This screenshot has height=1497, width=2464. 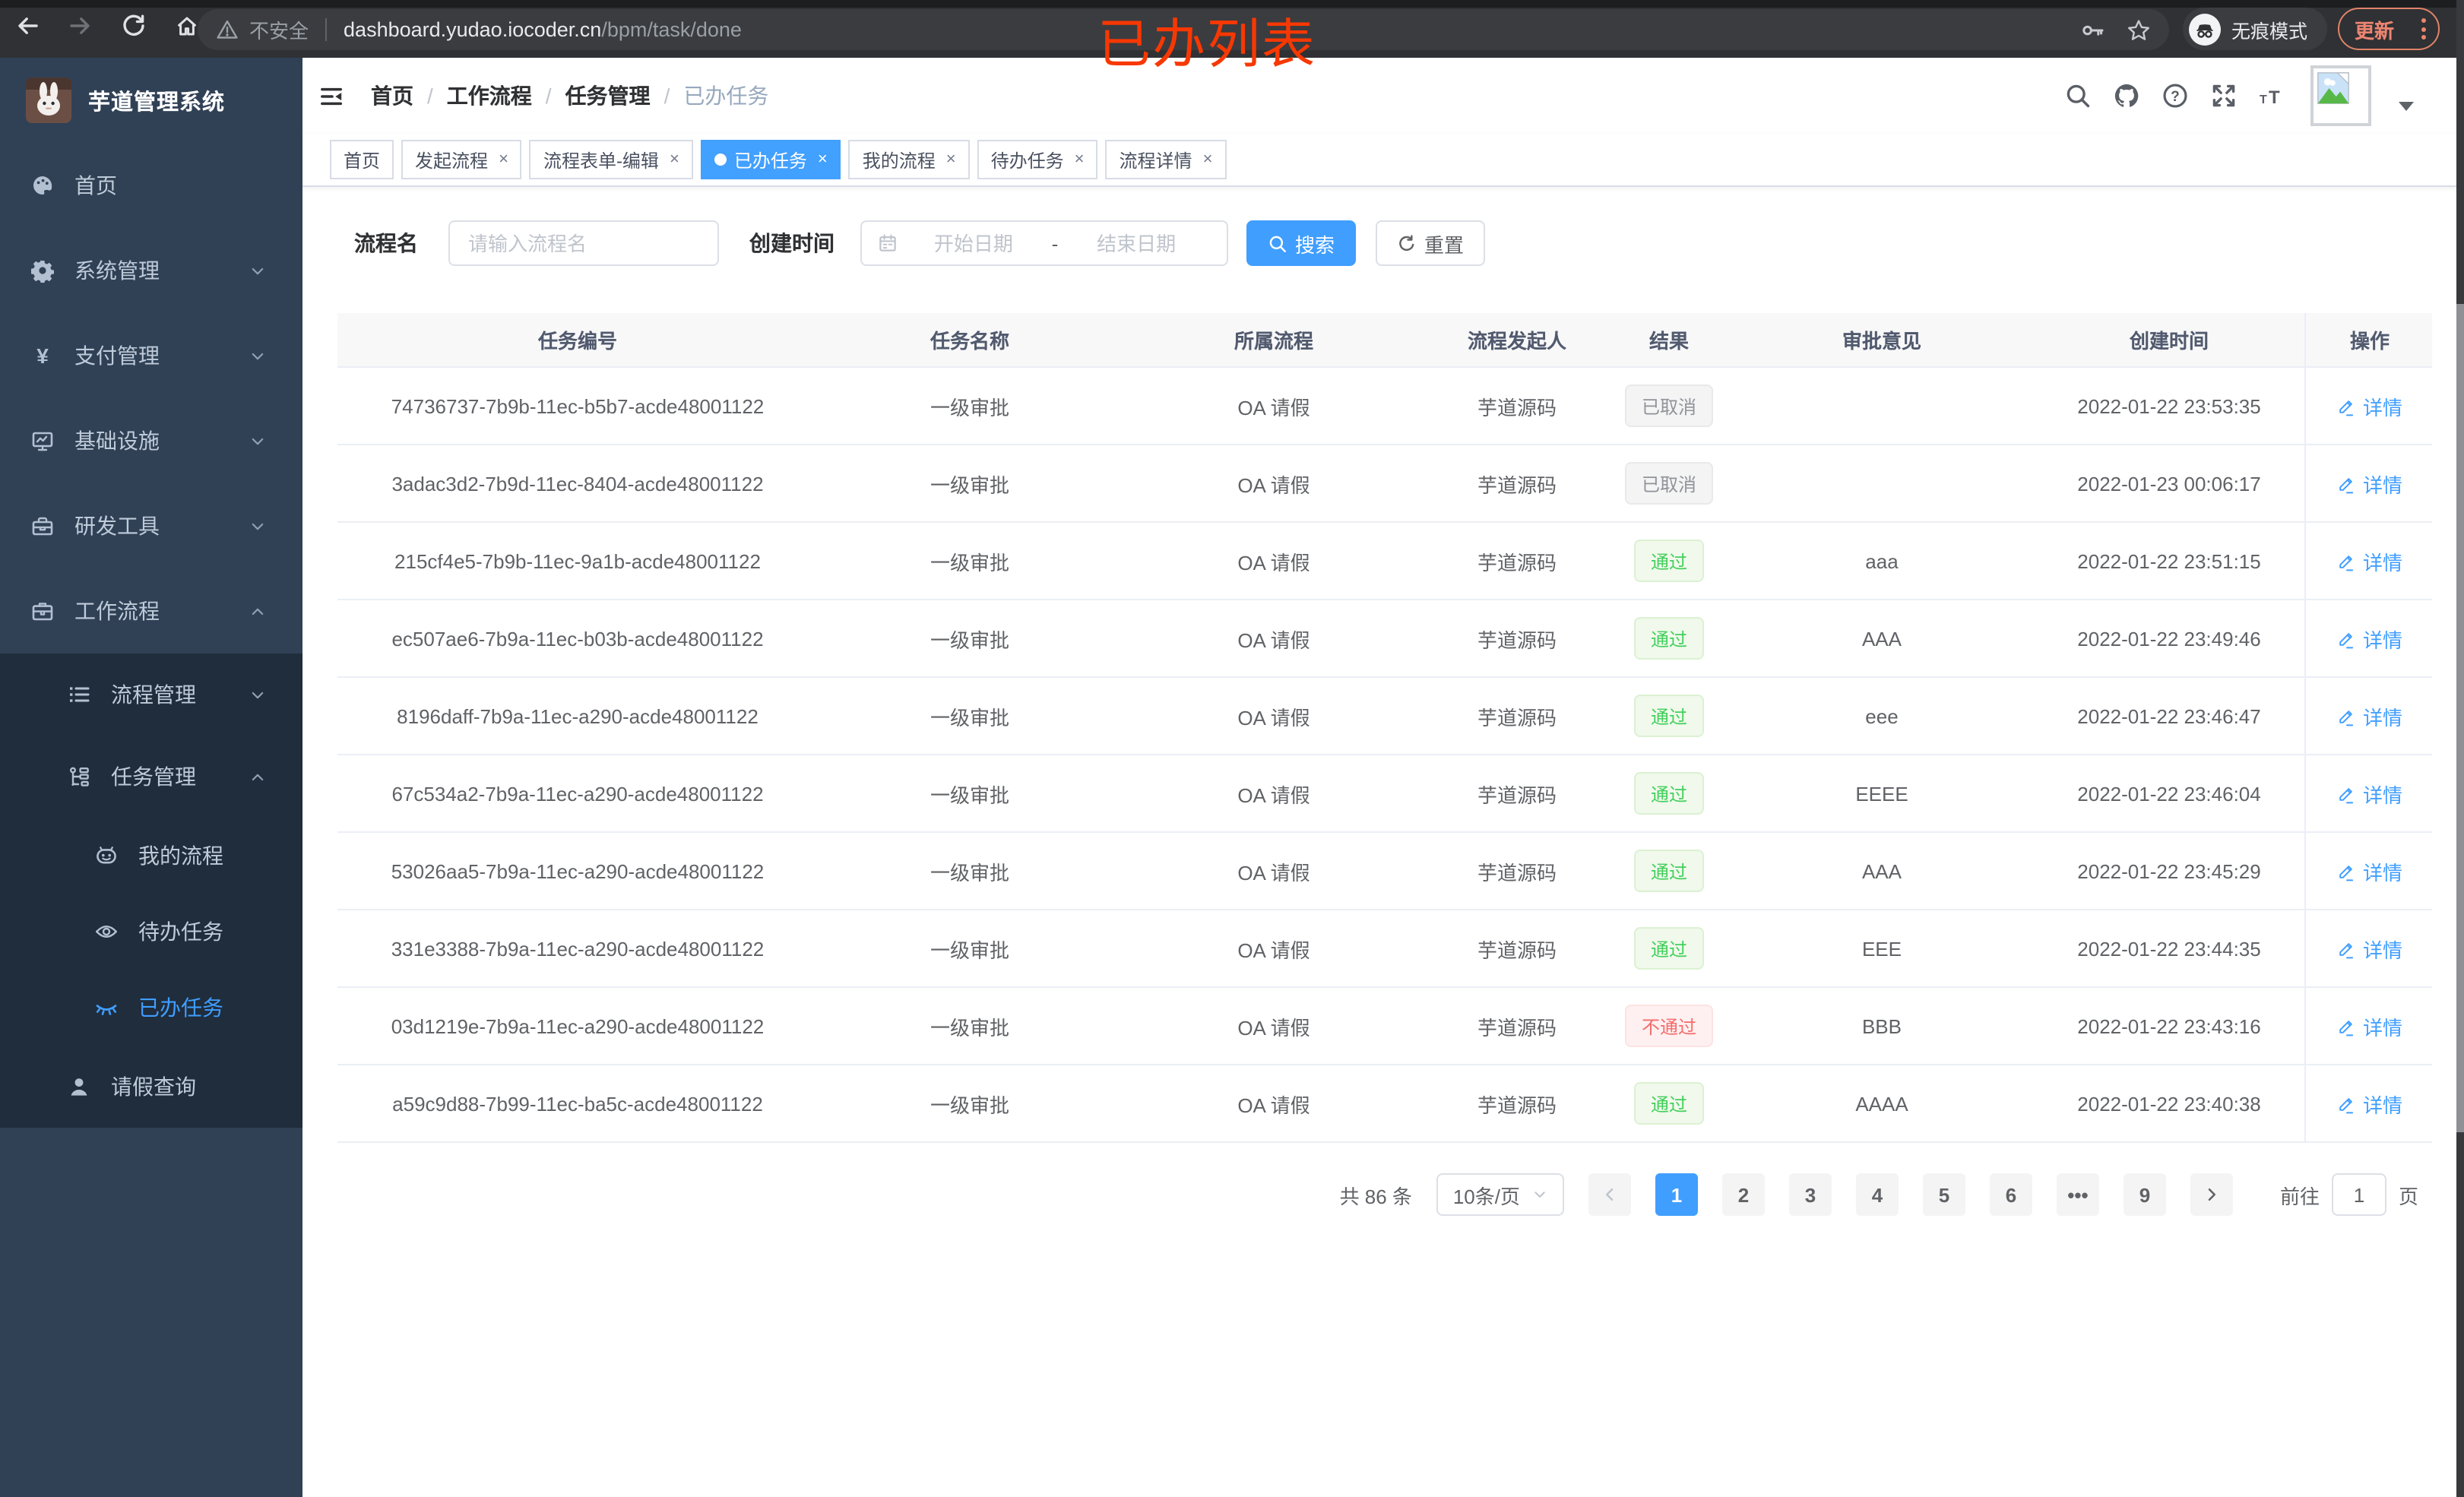 What do you see at coordinates (151, 611) in the screenshot?
I see `sidebar-item-workflow: 工作流程` at bounding box center [151, 611].